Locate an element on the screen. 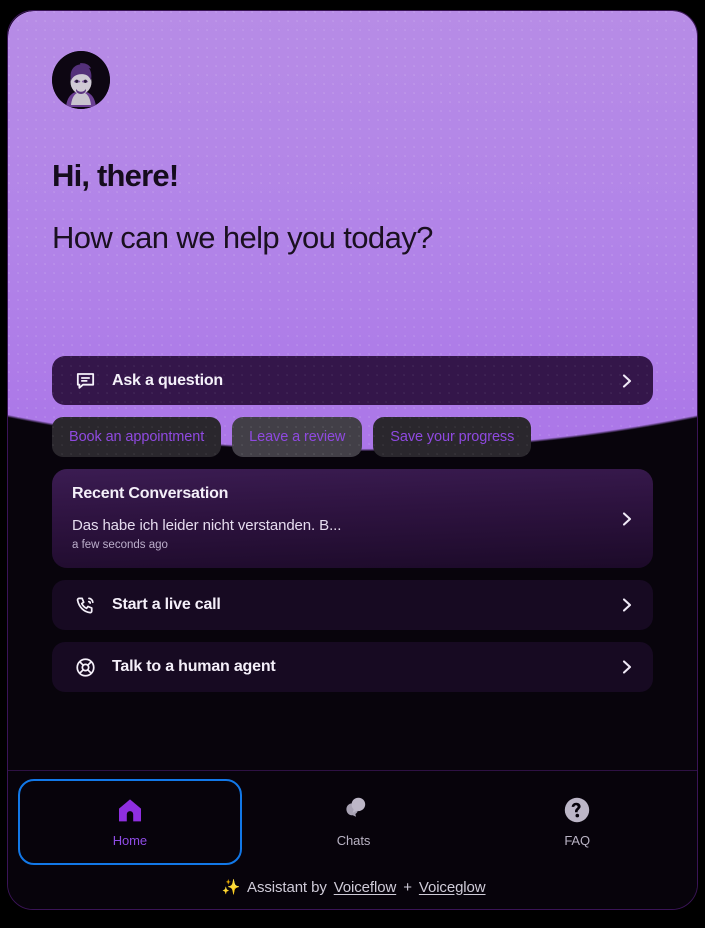 The image size is (705, 928). talk-to-a-human-agent-button: Talk to a human agent is located at coordinates (352, 667).